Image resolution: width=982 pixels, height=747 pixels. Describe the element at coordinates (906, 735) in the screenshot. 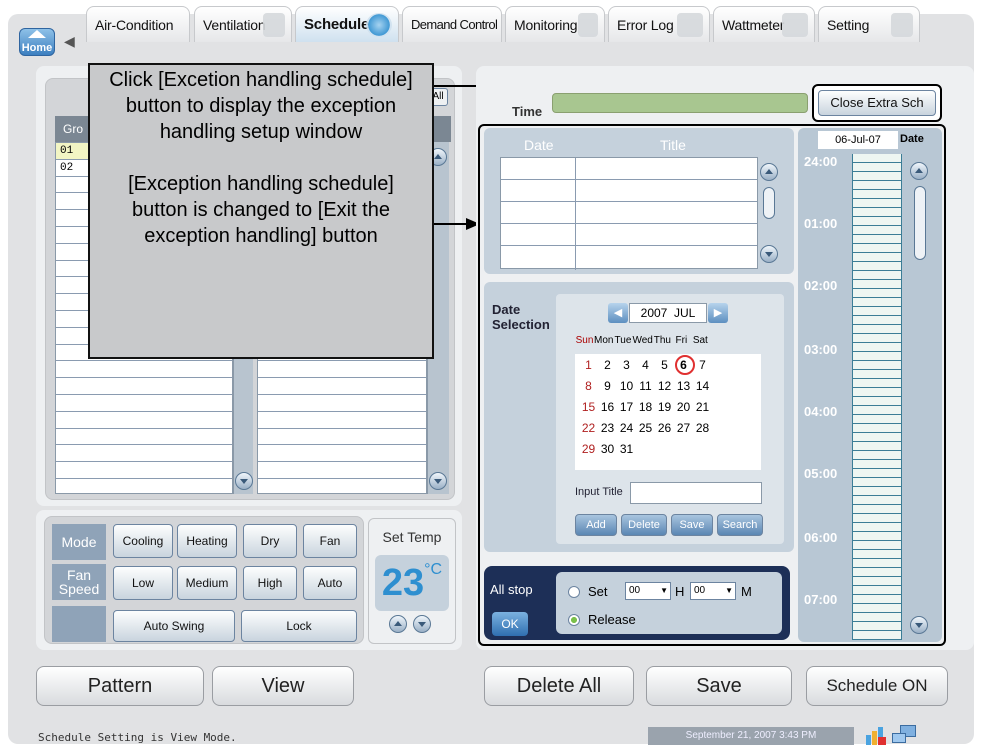

I see `pc-connection-icon` at that location.